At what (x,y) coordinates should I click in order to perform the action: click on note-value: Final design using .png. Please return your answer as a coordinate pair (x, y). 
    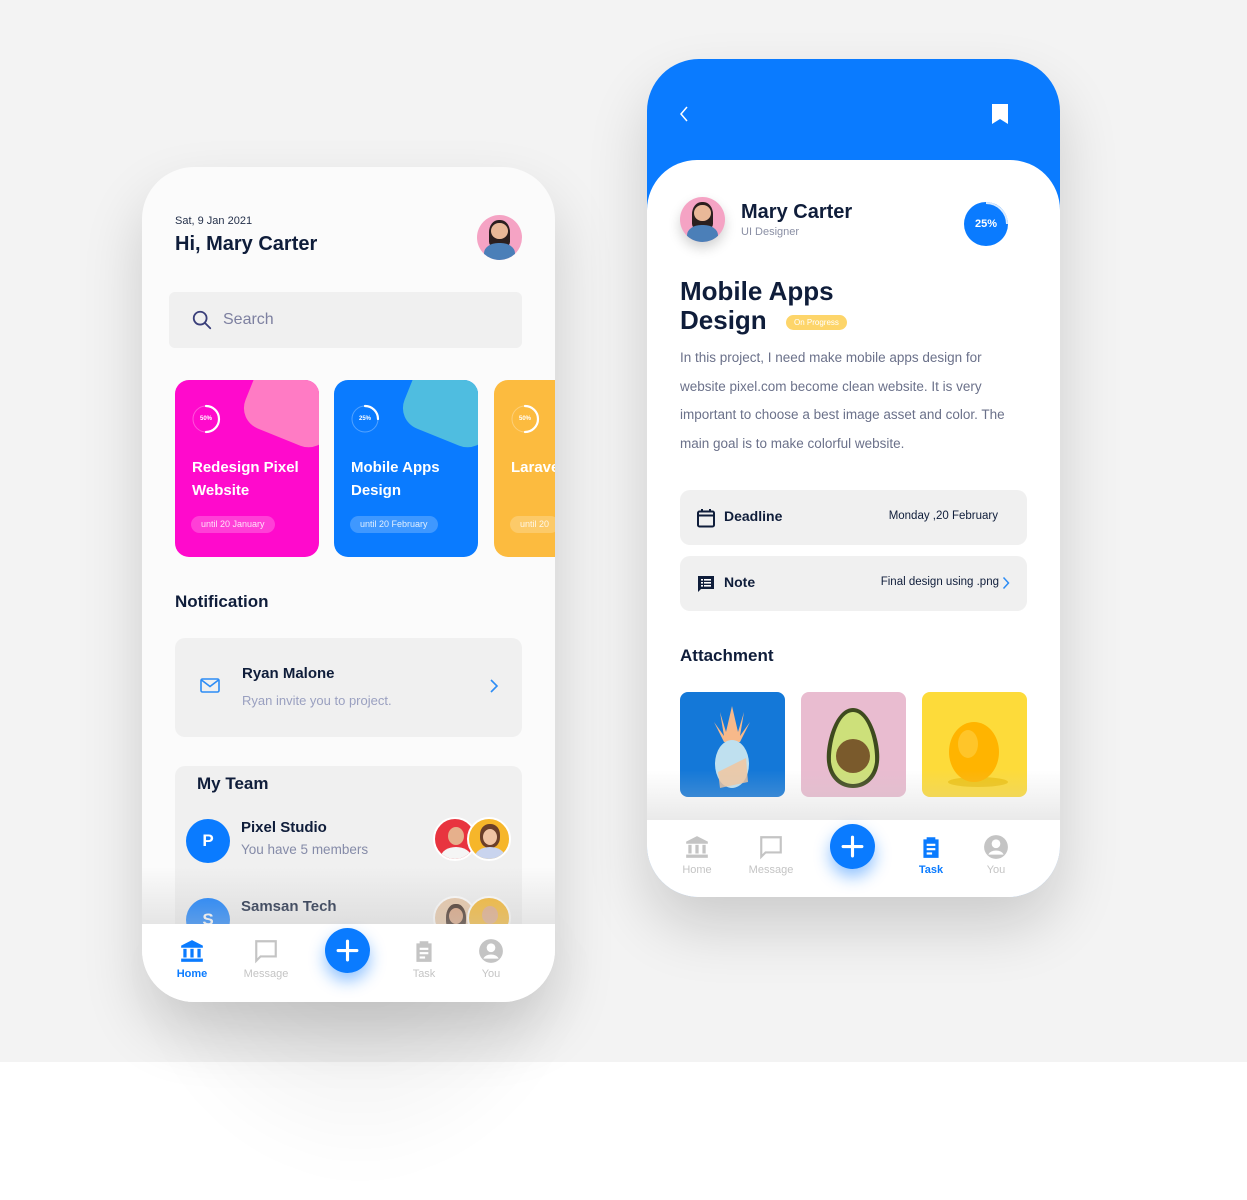
    Looking at the image, I should click on (939, 582).